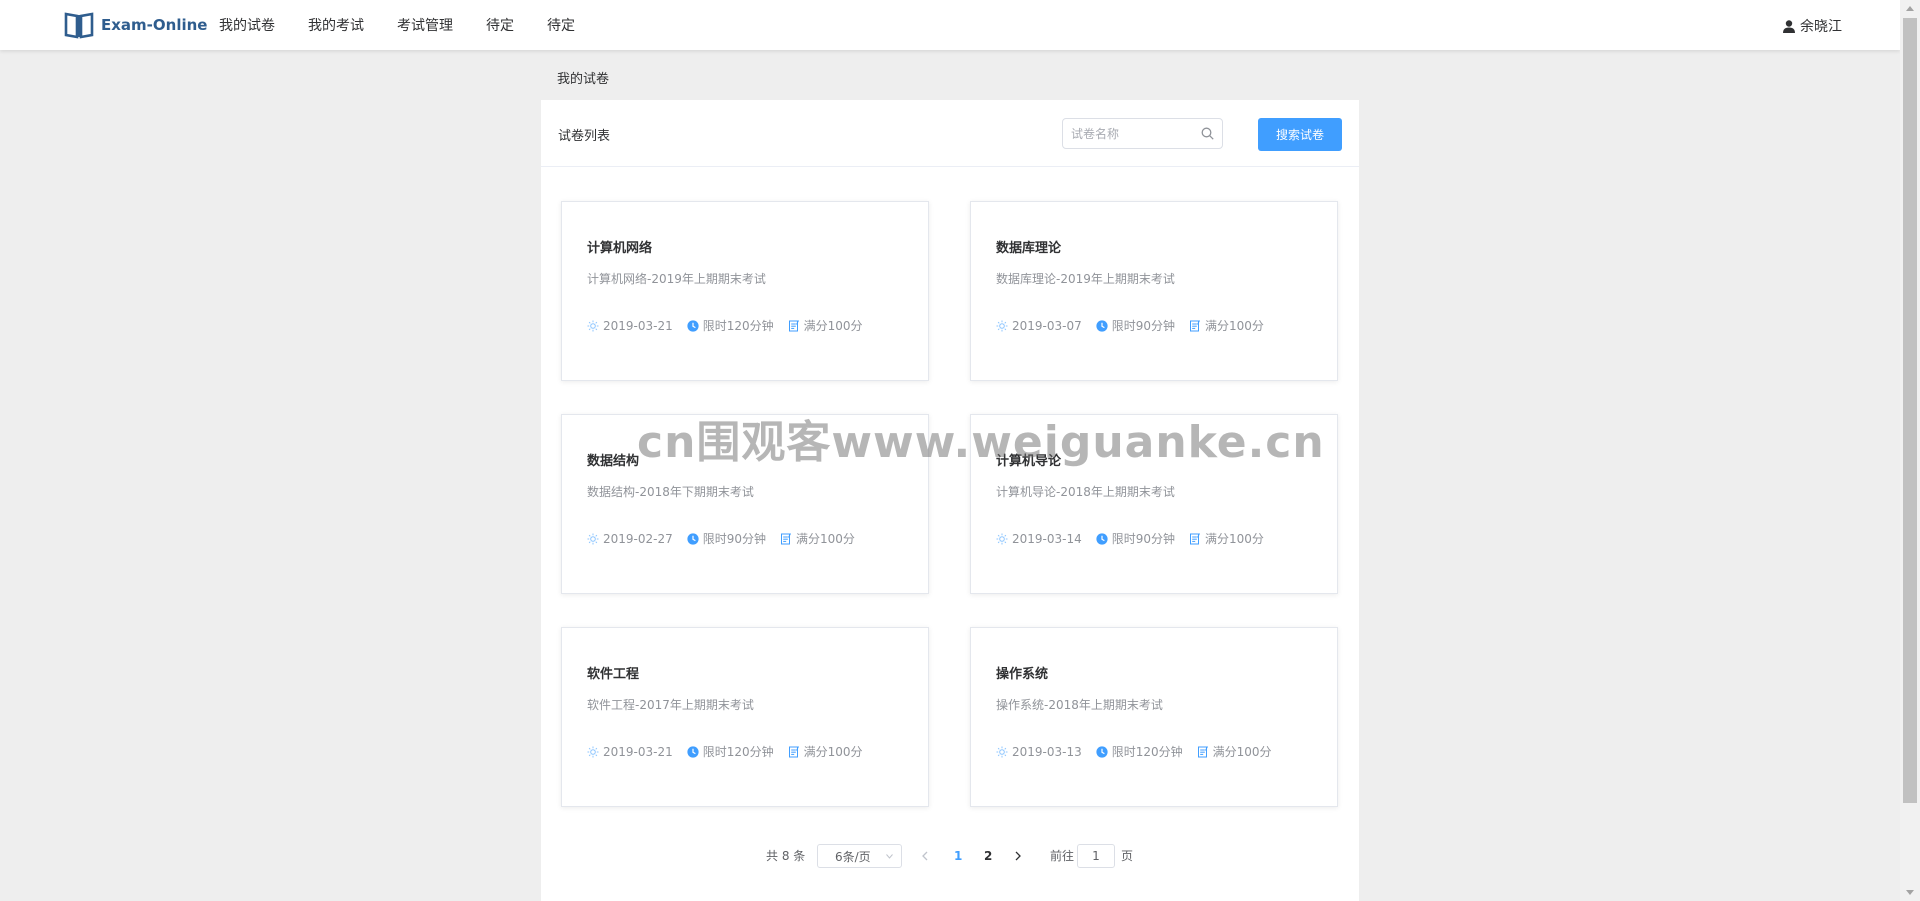  Describe the element at coordinates (981, 442) in the screenshot. I see `watermark: cn围观客www.weiguanke.cn` at that location.